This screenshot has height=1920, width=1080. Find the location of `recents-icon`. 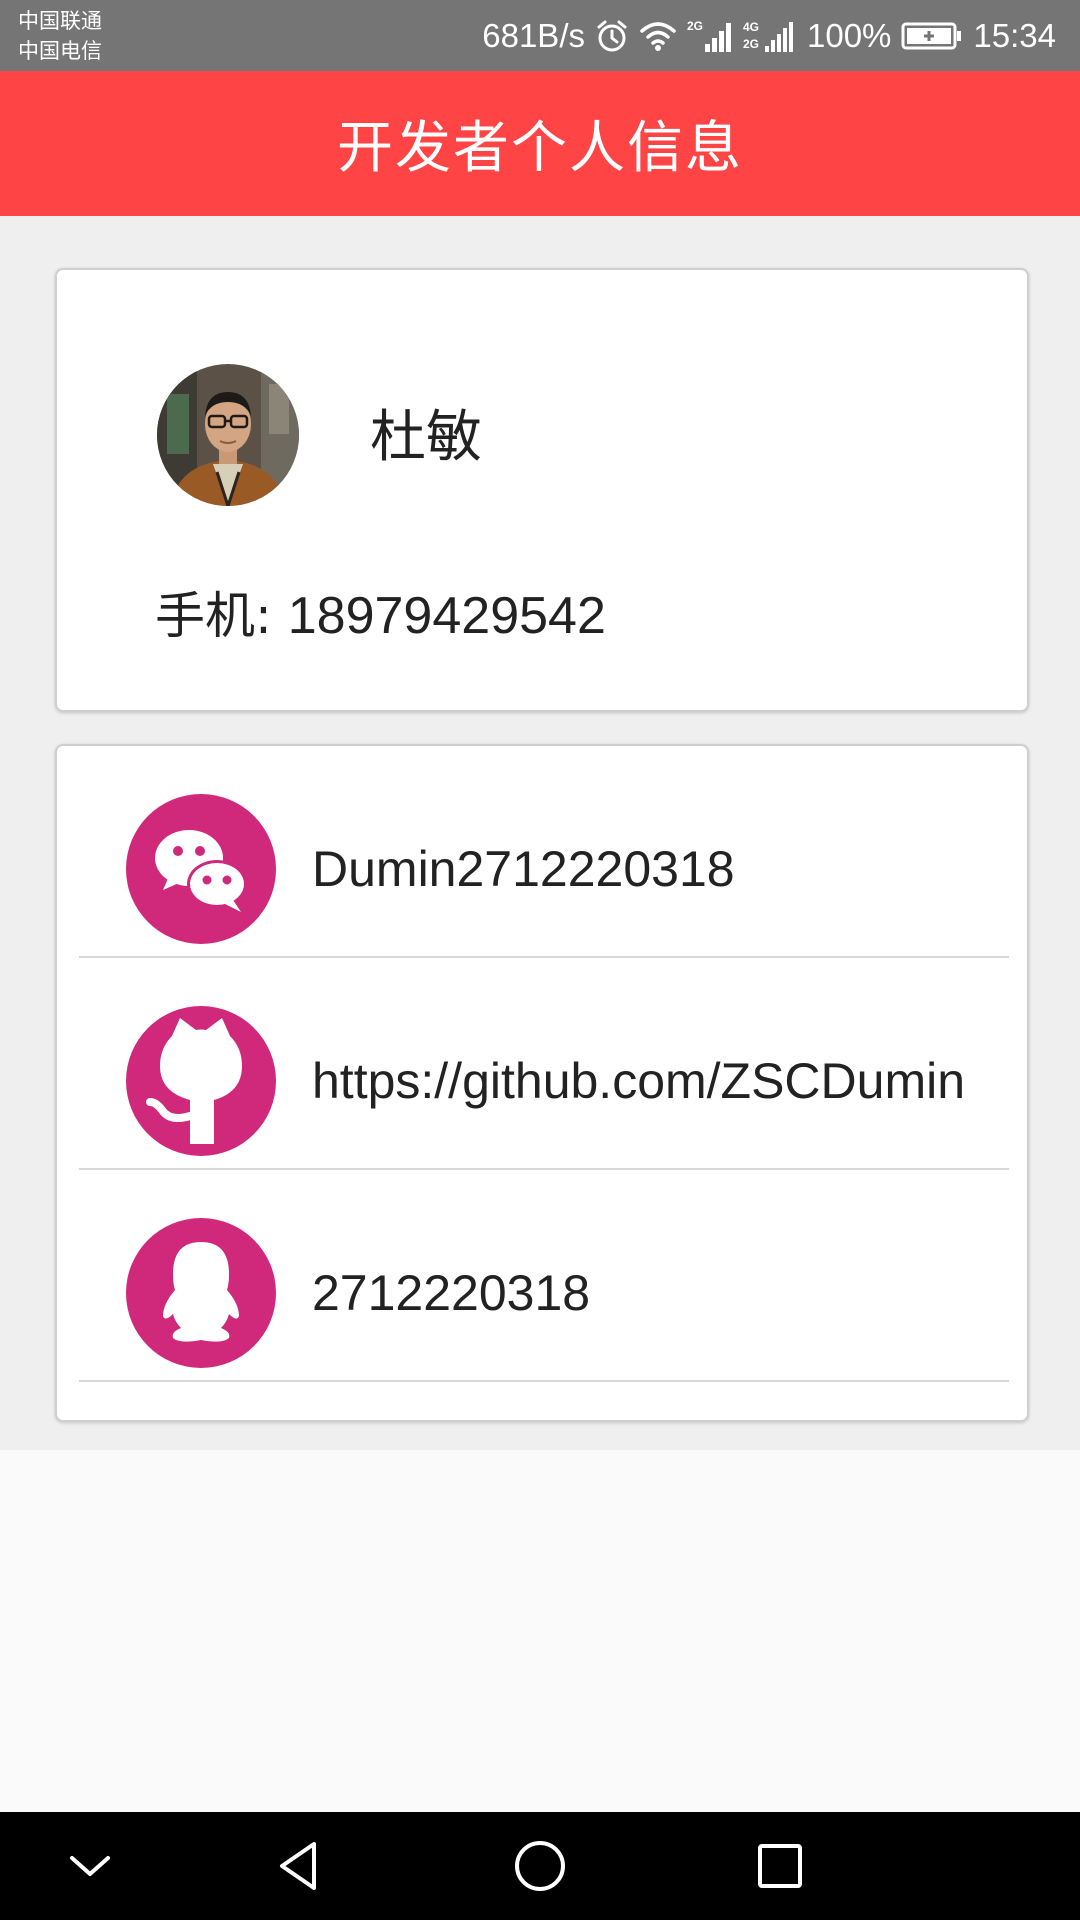

recents-icon is located at coordinates (780, 1866).